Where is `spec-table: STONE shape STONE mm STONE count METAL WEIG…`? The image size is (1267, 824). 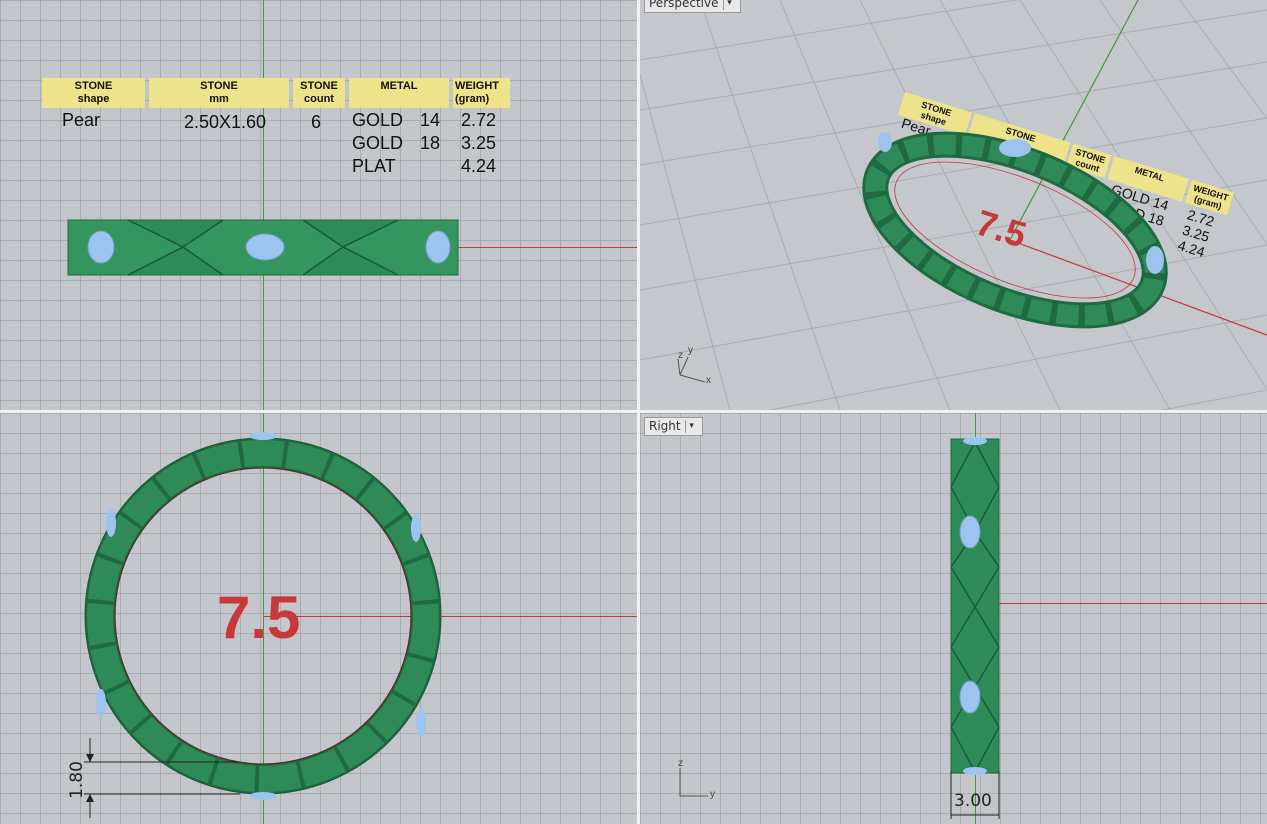
spec-table: STONE shape STONE mm STONE count METAL WEIG… is located at coordinates (277, 133).